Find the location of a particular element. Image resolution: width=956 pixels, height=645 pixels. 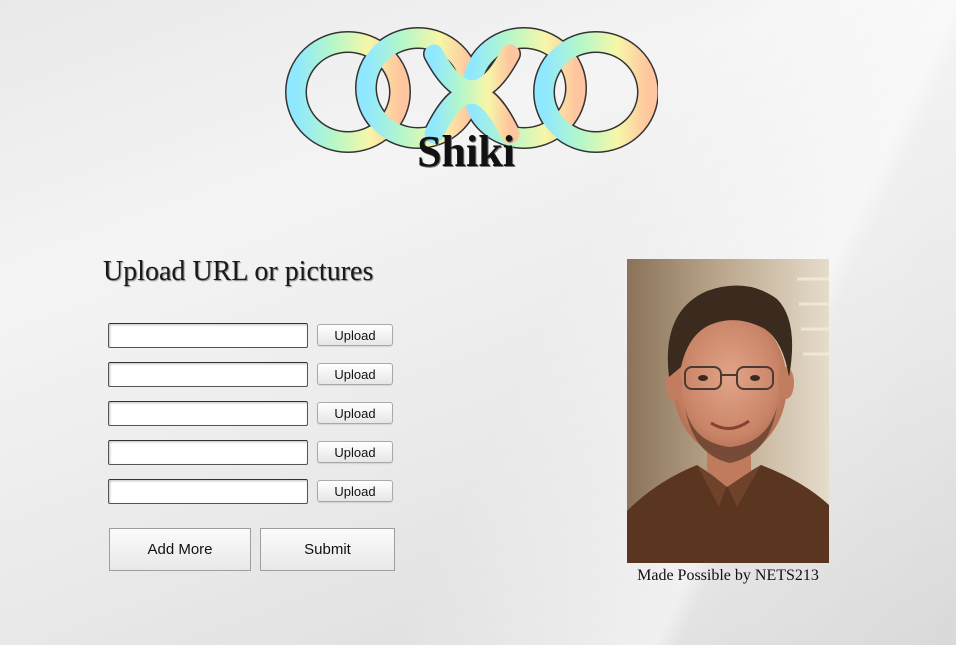

upload-button-2: Upload is located at coordinates (355, 374).